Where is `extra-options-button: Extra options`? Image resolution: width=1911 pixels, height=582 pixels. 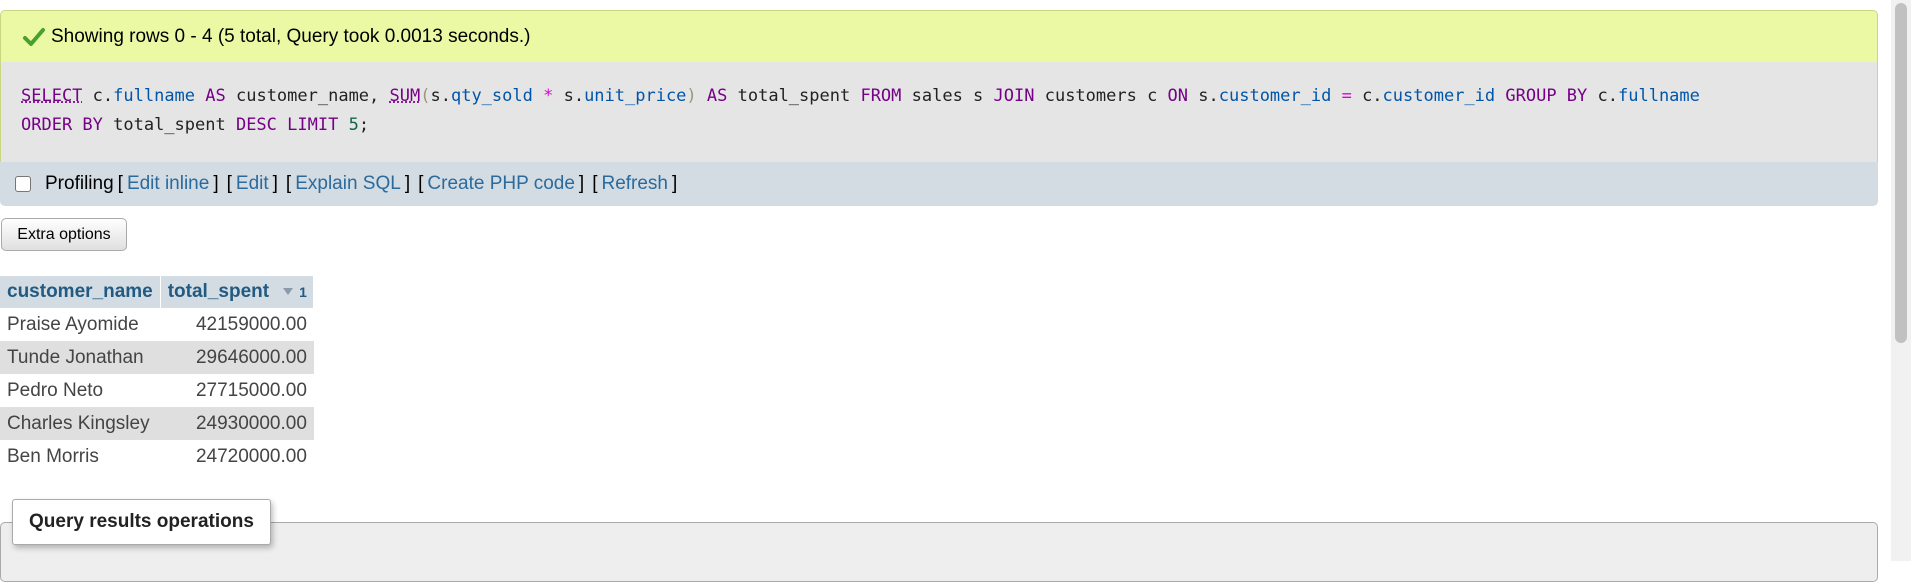
extra-options-button: Extra options is located at coordinates (64, 234).